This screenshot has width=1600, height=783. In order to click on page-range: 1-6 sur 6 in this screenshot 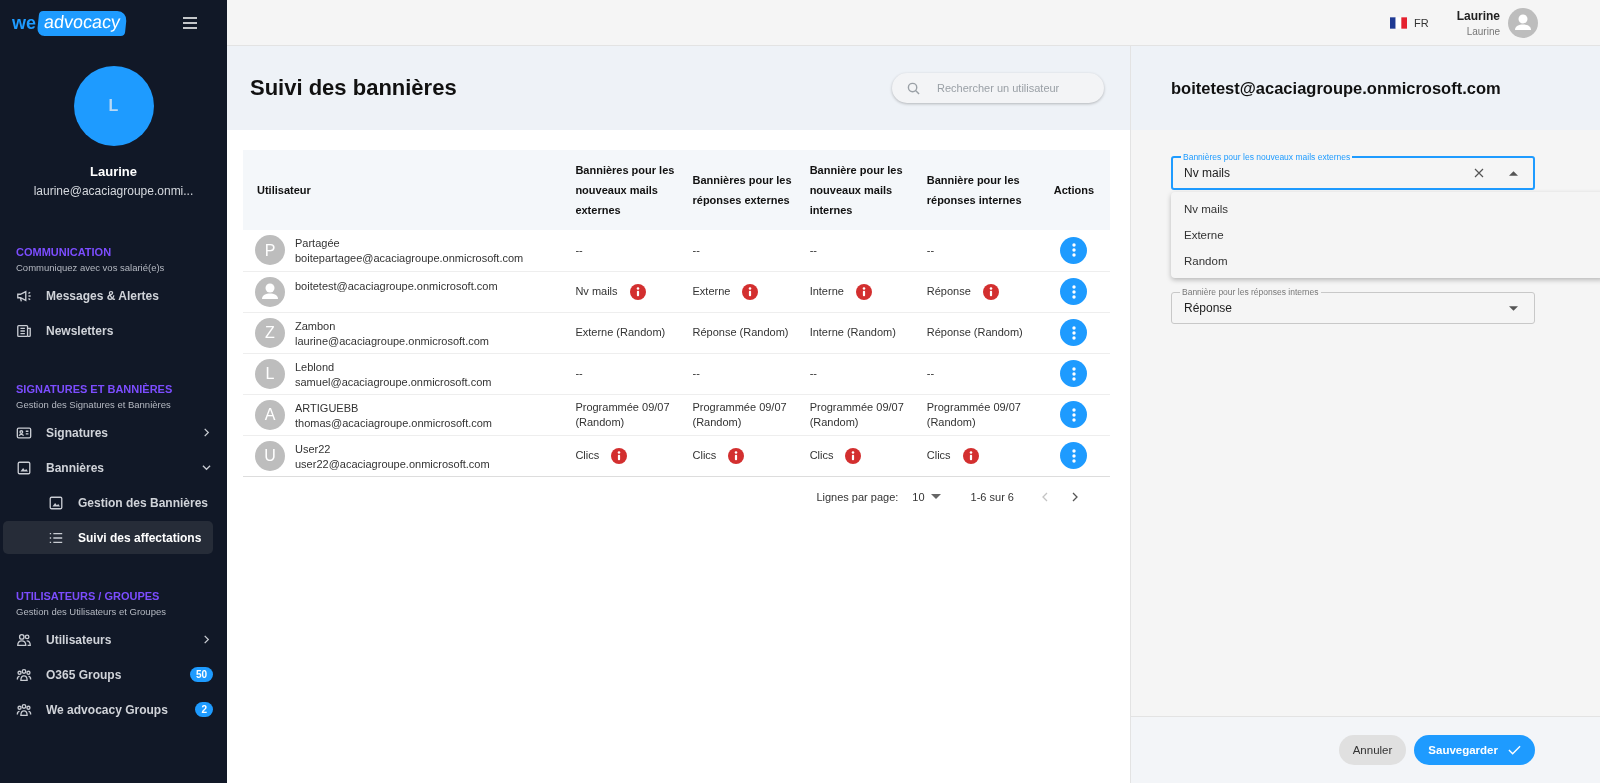, I will do `click(992, 496)`.